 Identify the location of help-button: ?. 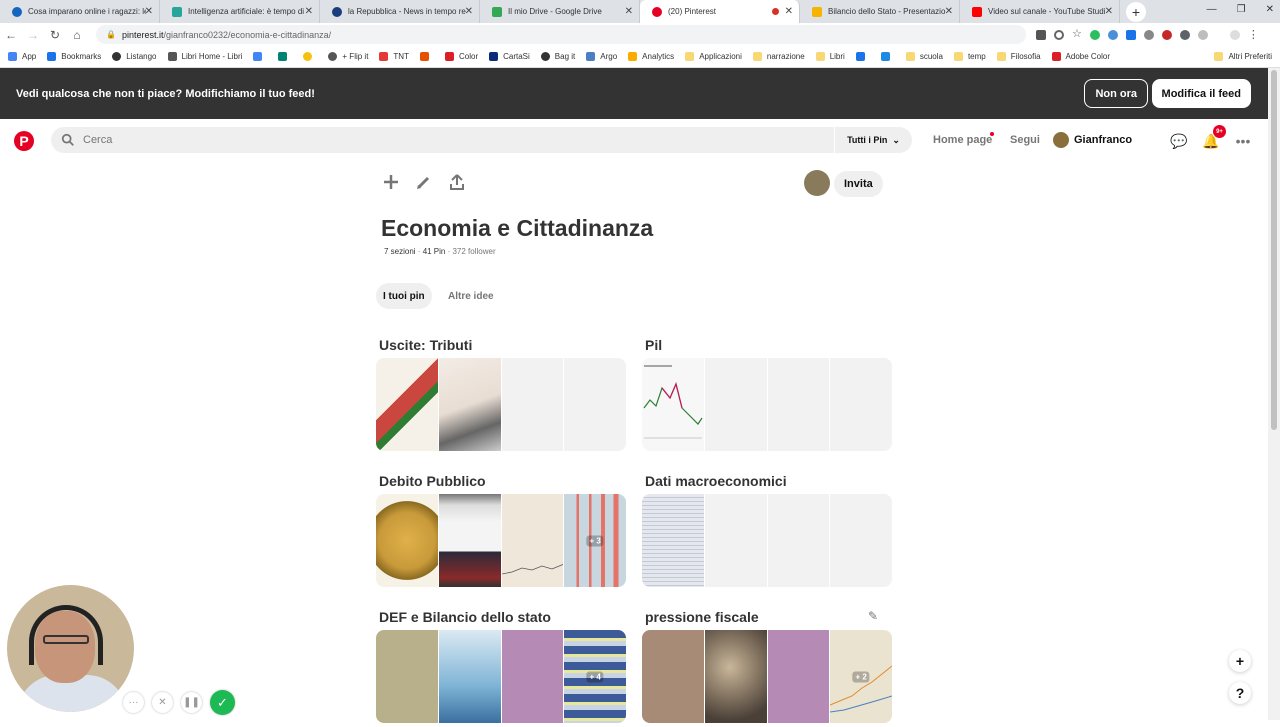
(1240, 693).